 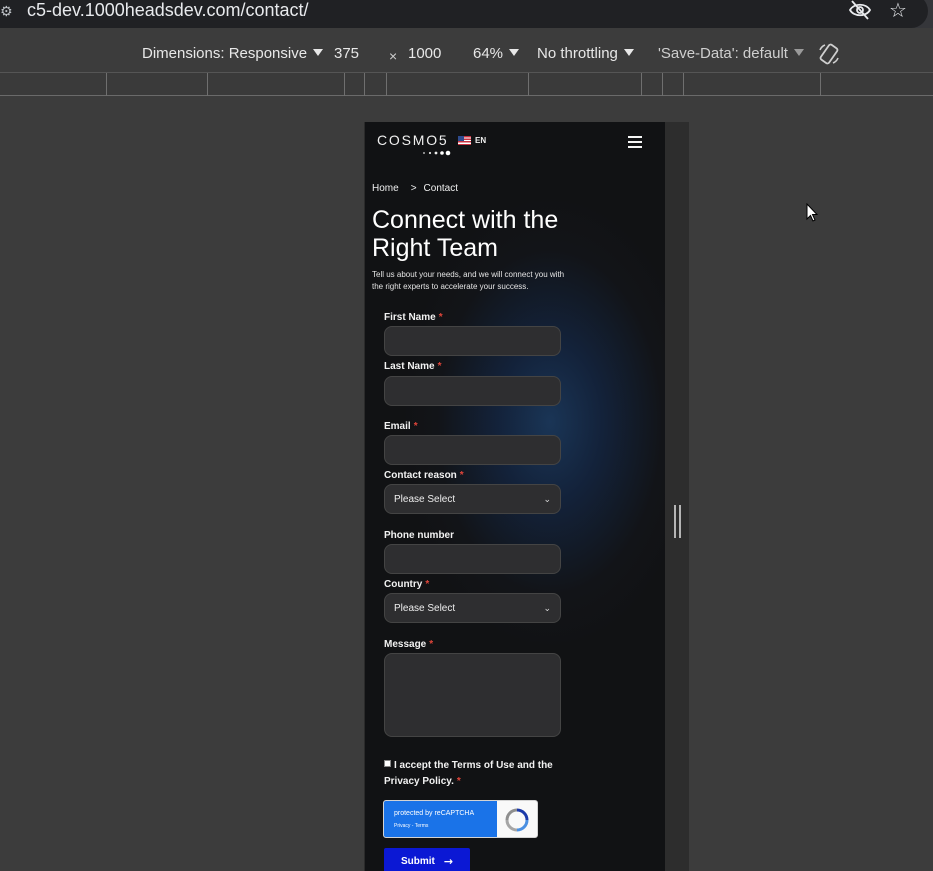 What do you see at coordinates (425, 608) in the screenshot?
I see `country-value: Please Select` at bounding box center [425, 608].